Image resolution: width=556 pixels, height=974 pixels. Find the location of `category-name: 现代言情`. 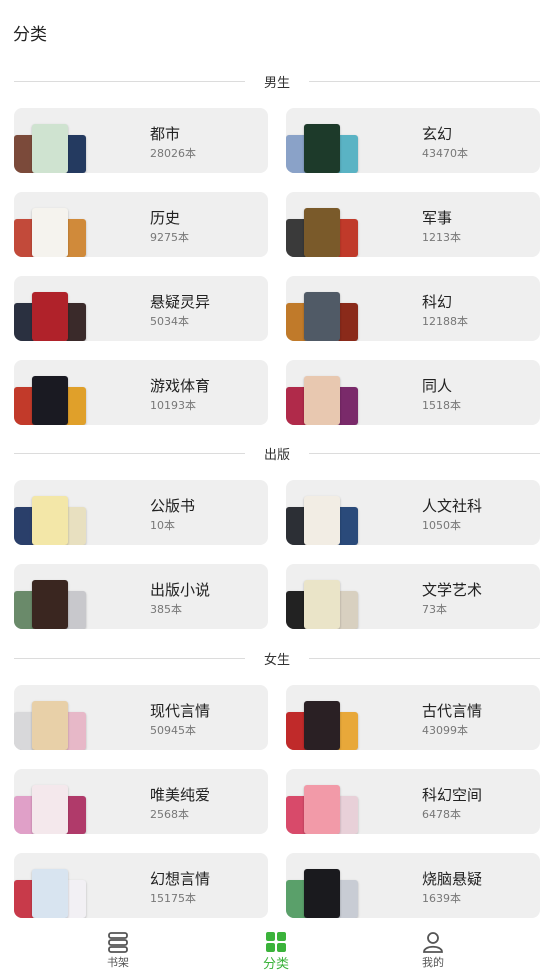

category-name: 现代言情 is located at coordinates (180, 711).